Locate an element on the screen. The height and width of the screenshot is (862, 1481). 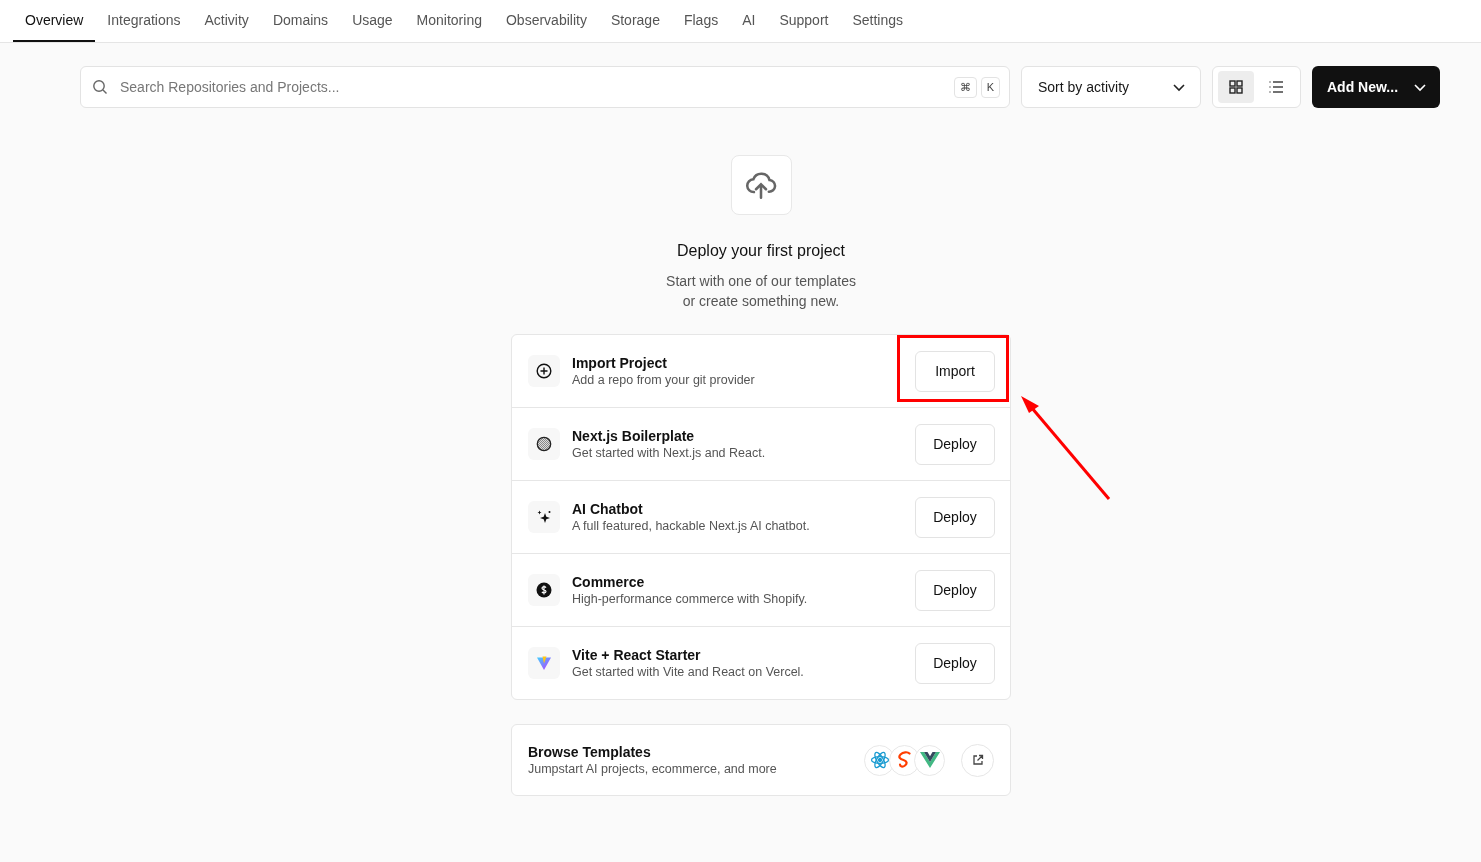
sort-label: Sort by activity is located at coordinates (1084, 87).